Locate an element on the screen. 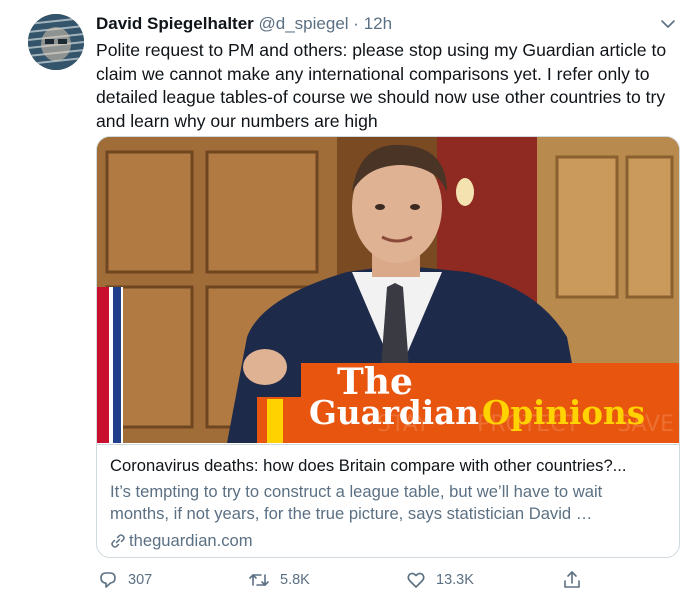 Image resolution: width=681 pixels, height=601 pixels. caret-down-icon is located at coordinates (668, 24).